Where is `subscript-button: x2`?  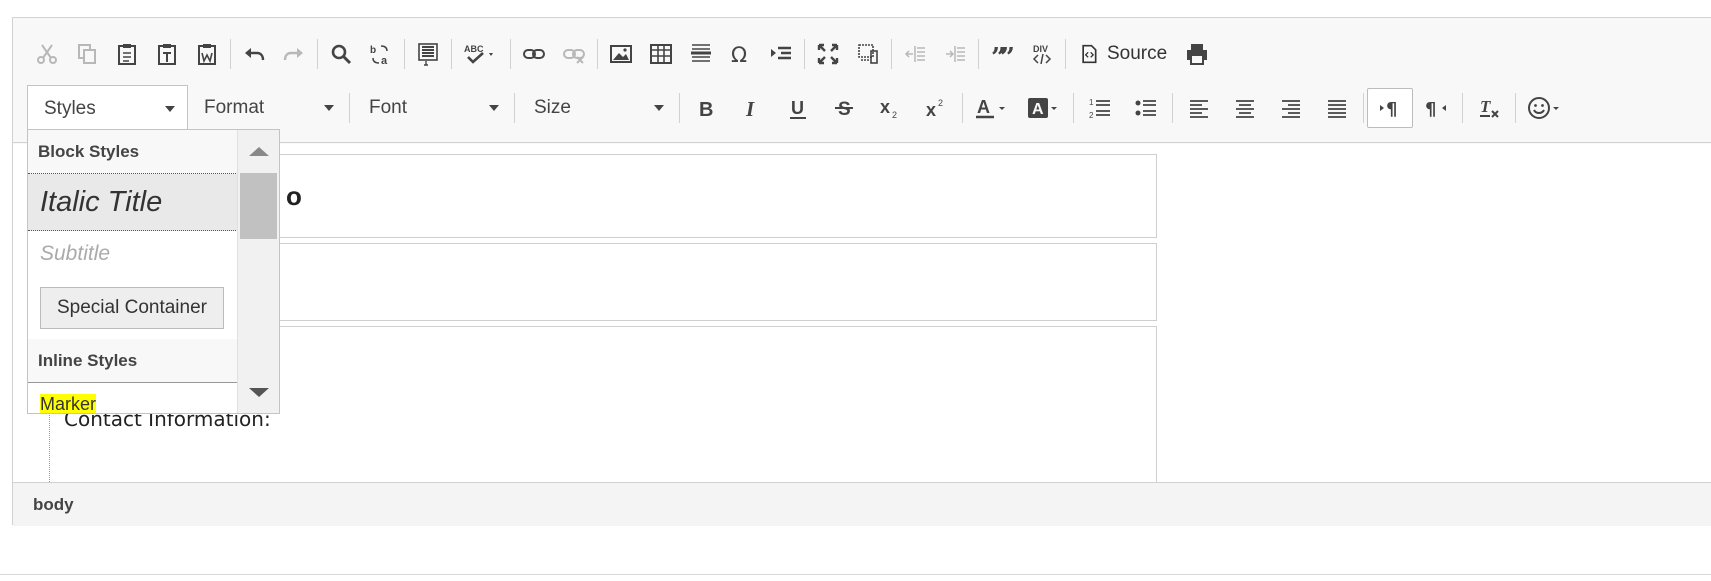 subscript-button: x2 is located at coordinates (890, 108).